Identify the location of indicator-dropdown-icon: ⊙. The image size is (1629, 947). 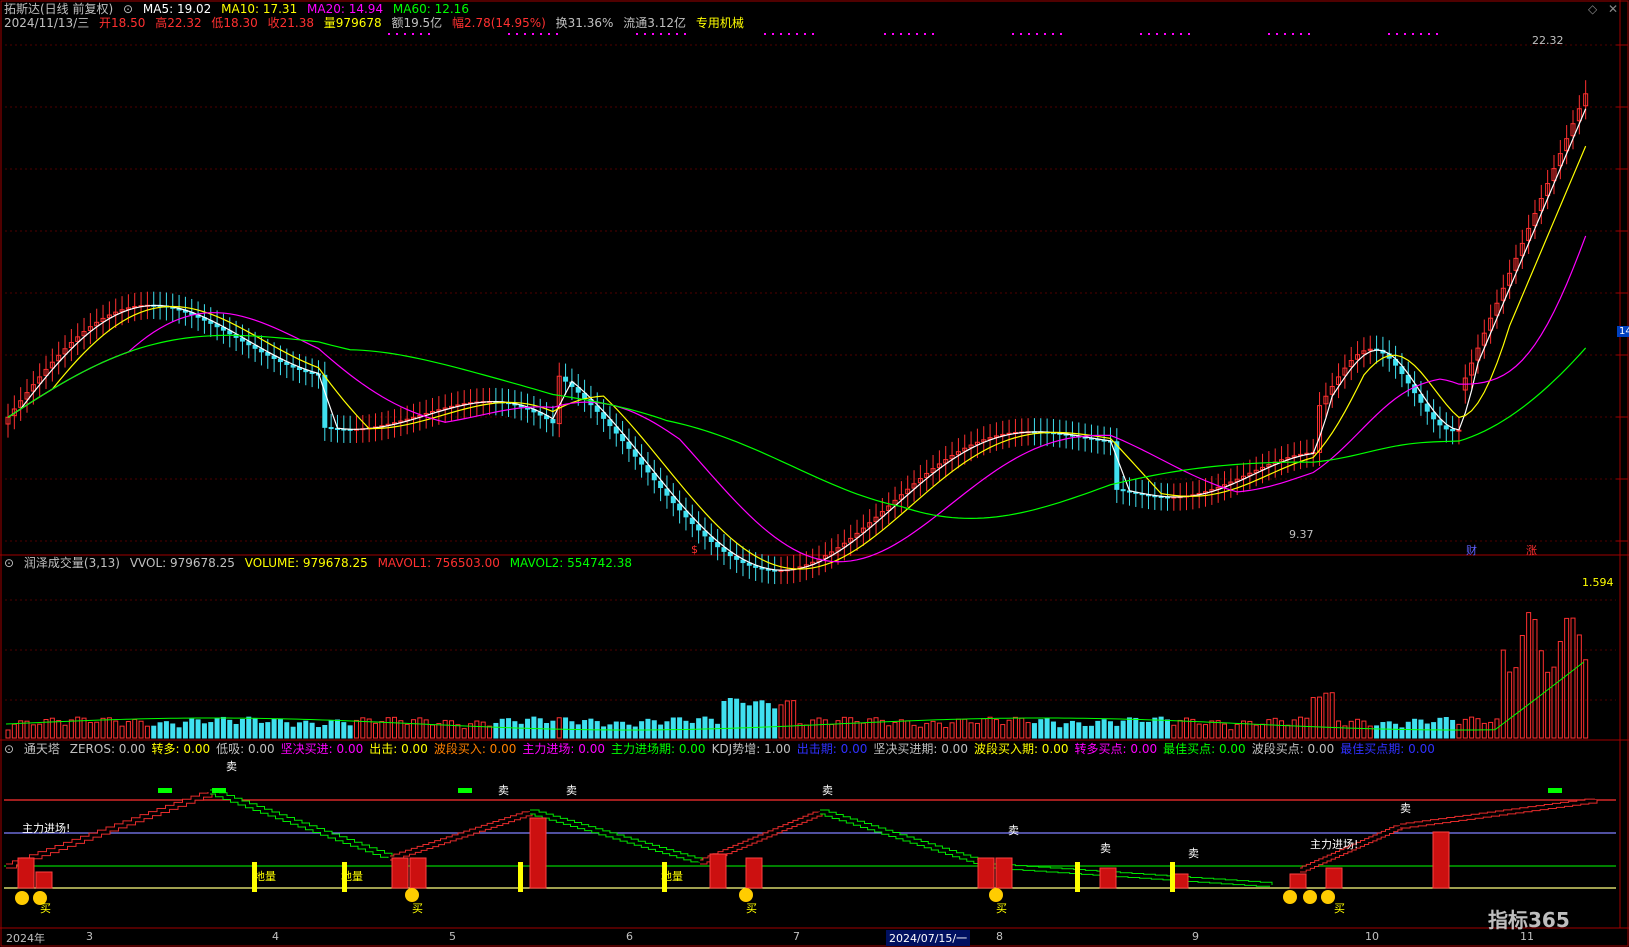
(9, 749).